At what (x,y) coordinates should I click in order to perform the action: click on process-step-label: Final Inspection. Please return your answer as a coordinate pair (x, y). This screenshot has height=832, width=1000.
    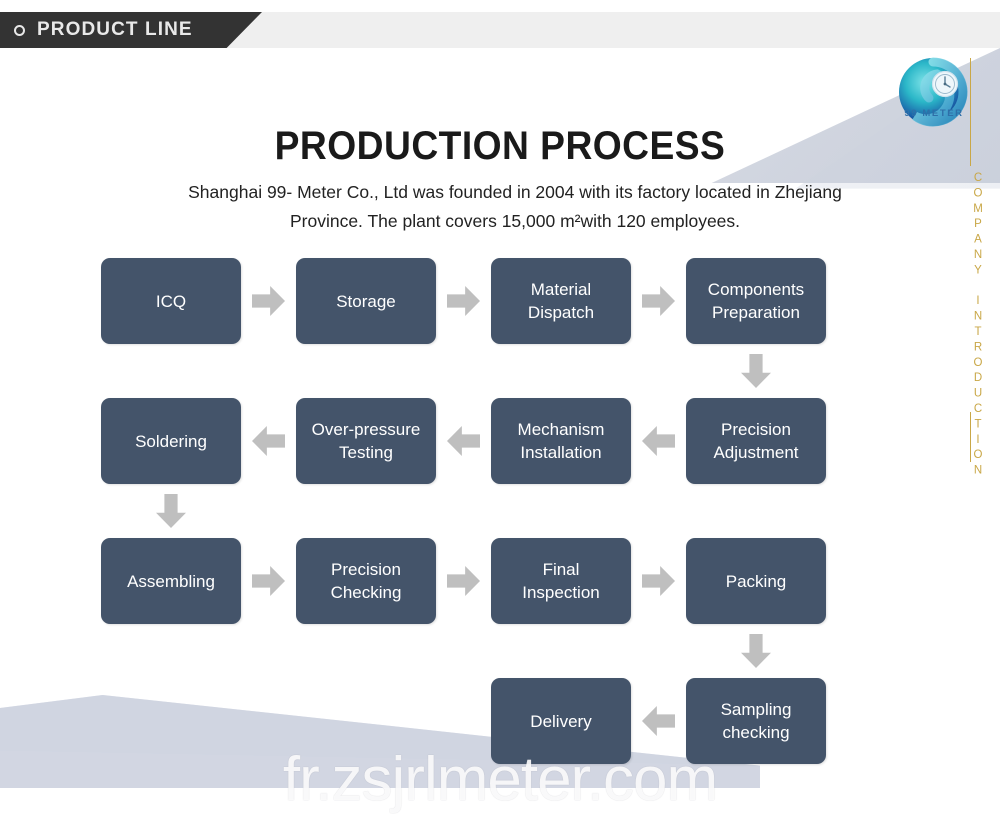
    Looking at the image, I should click on (561, 581).